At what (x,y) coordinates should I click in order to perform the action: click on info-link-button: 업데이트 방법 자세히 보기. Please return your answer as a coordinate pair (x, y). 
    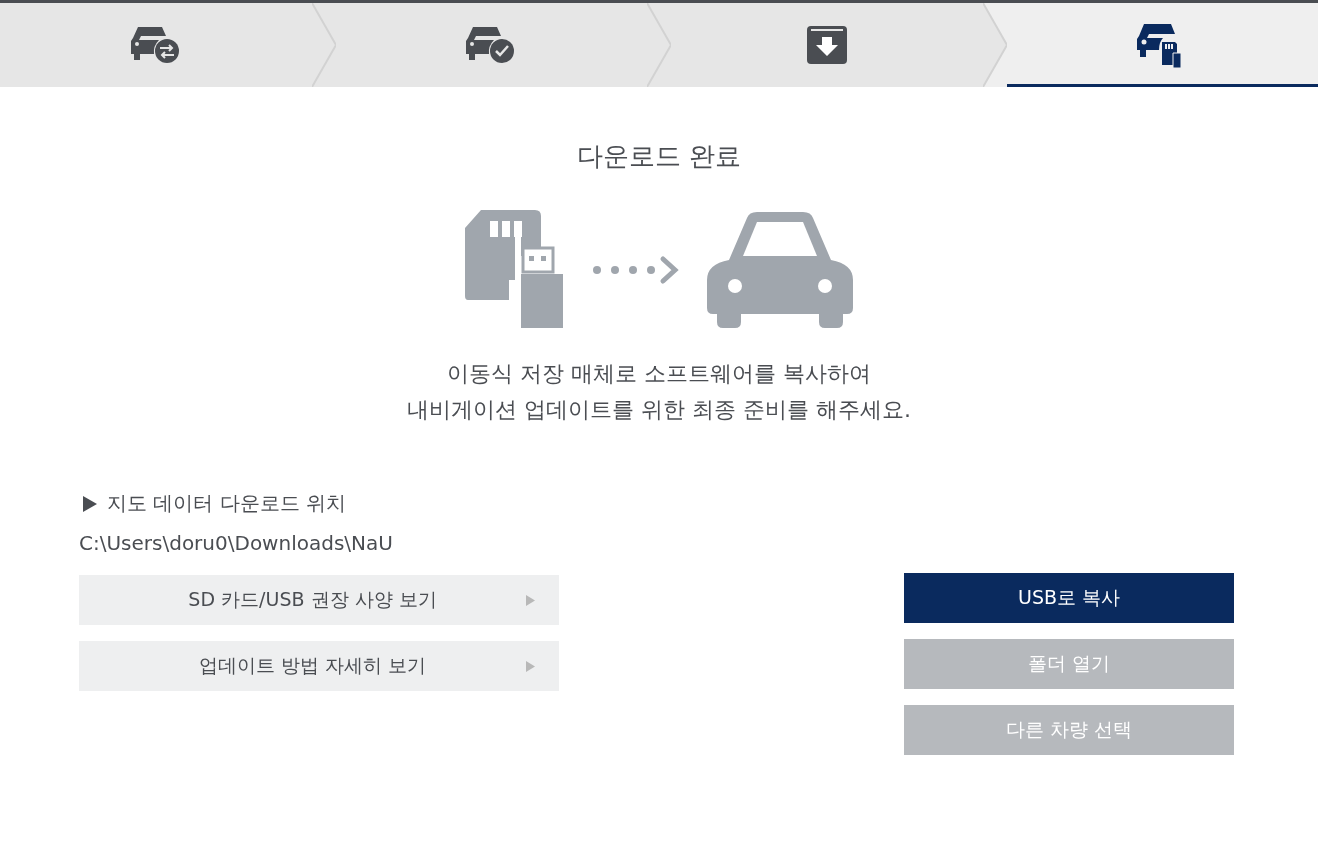
    Looking at the image, I should click on (319, 666).